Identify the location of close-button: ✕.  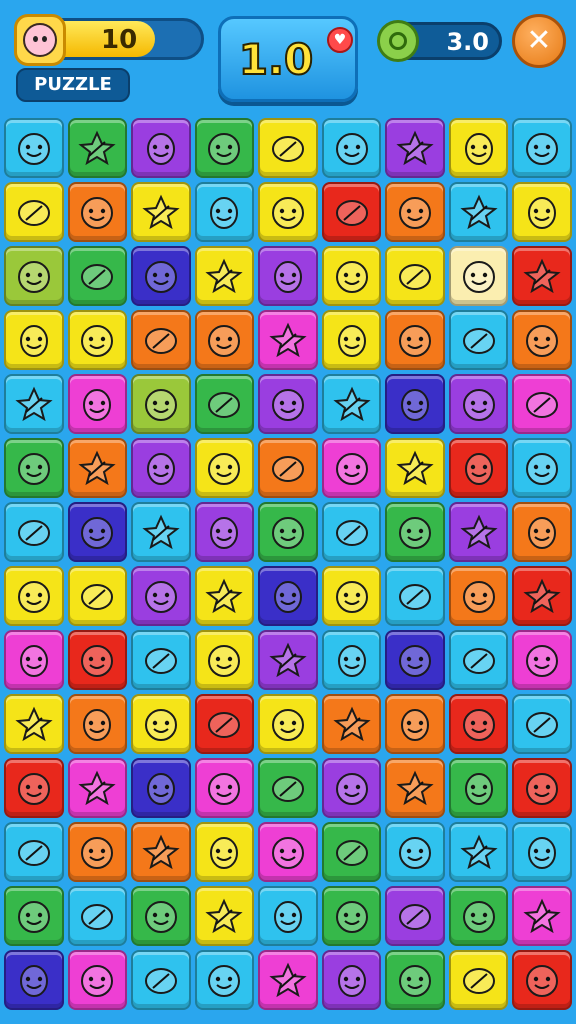
(539, 41).